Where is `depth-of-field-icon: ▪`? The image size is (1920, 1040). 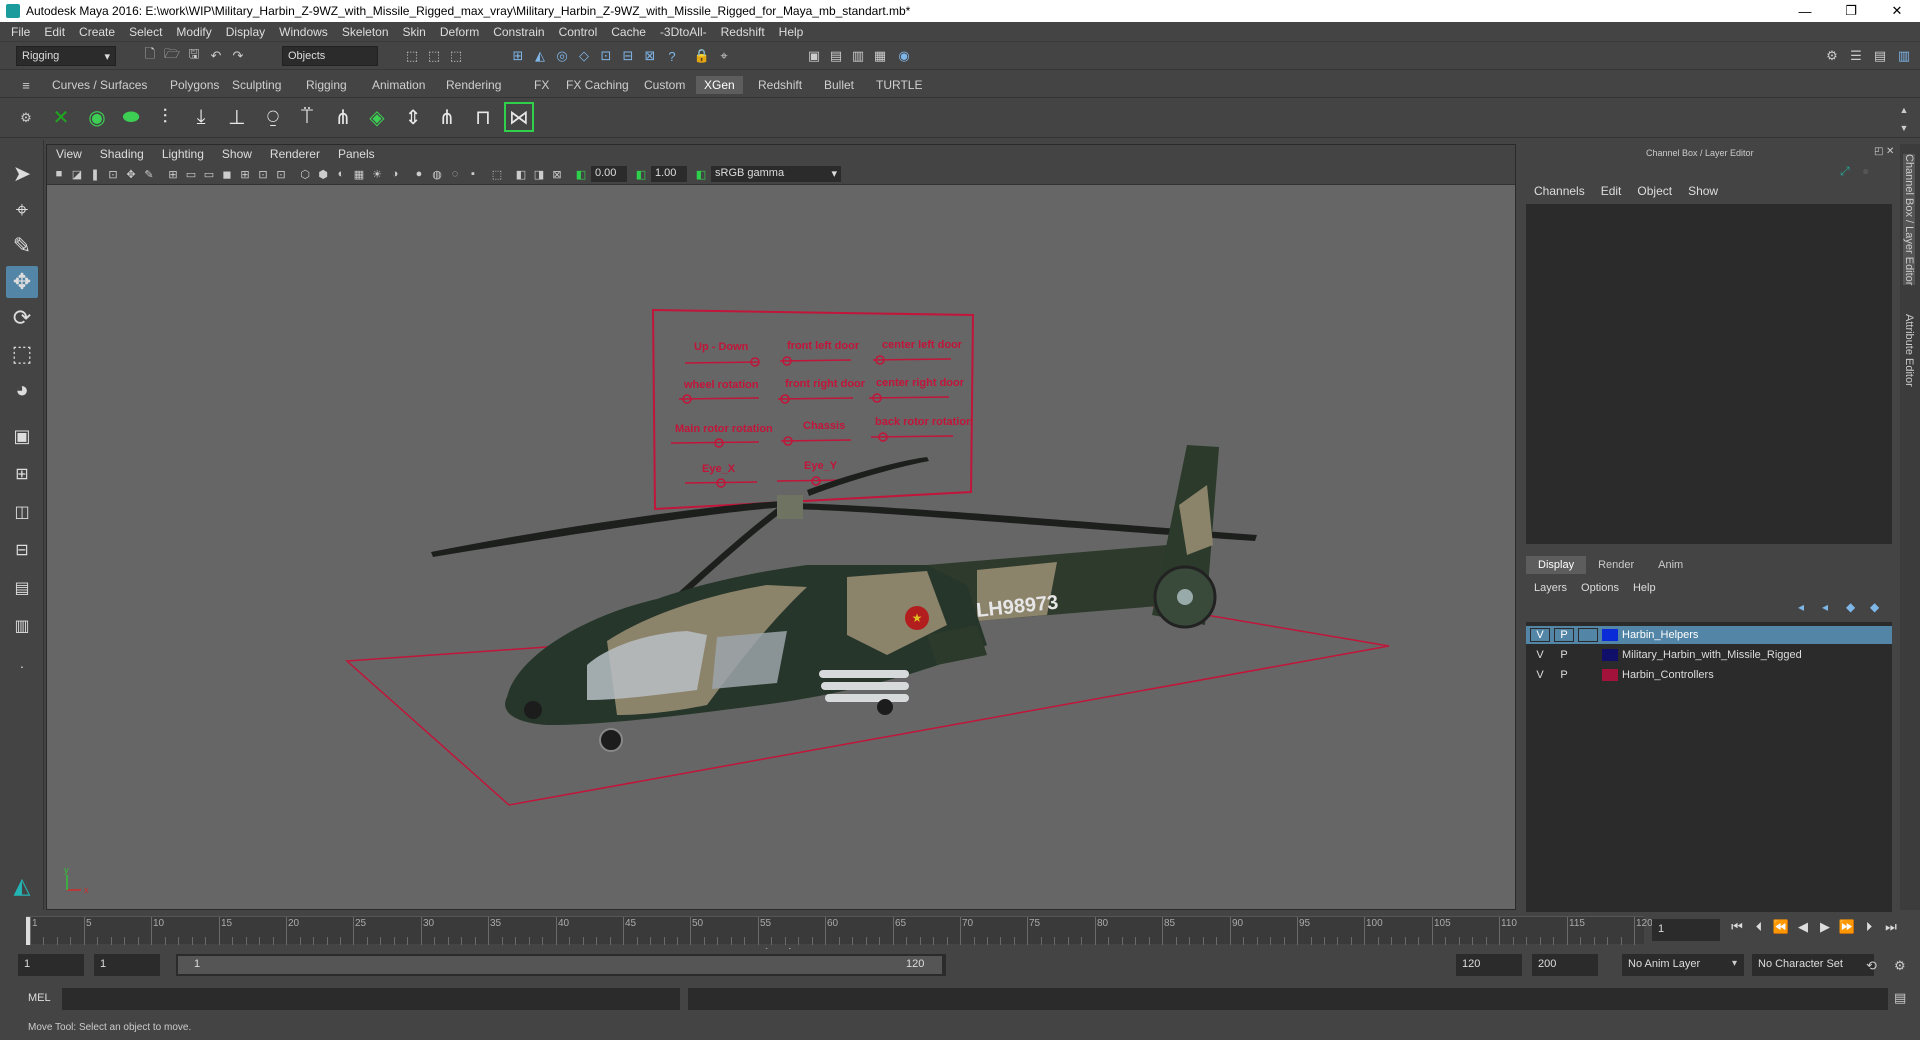 depth-of-field-icon: ▪ is located at coordinates (473, 174).